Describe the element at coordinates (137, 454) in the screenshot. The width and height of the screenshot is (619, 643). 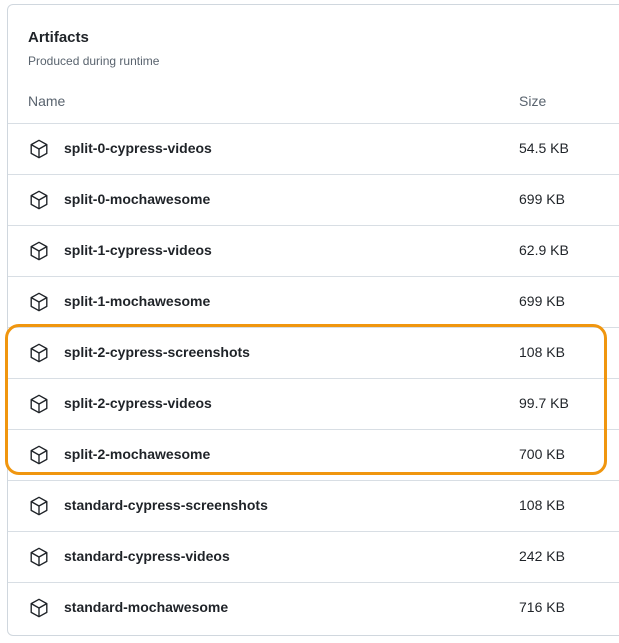
I see `artifact-name-link: split-2-mochawesome` at that location.